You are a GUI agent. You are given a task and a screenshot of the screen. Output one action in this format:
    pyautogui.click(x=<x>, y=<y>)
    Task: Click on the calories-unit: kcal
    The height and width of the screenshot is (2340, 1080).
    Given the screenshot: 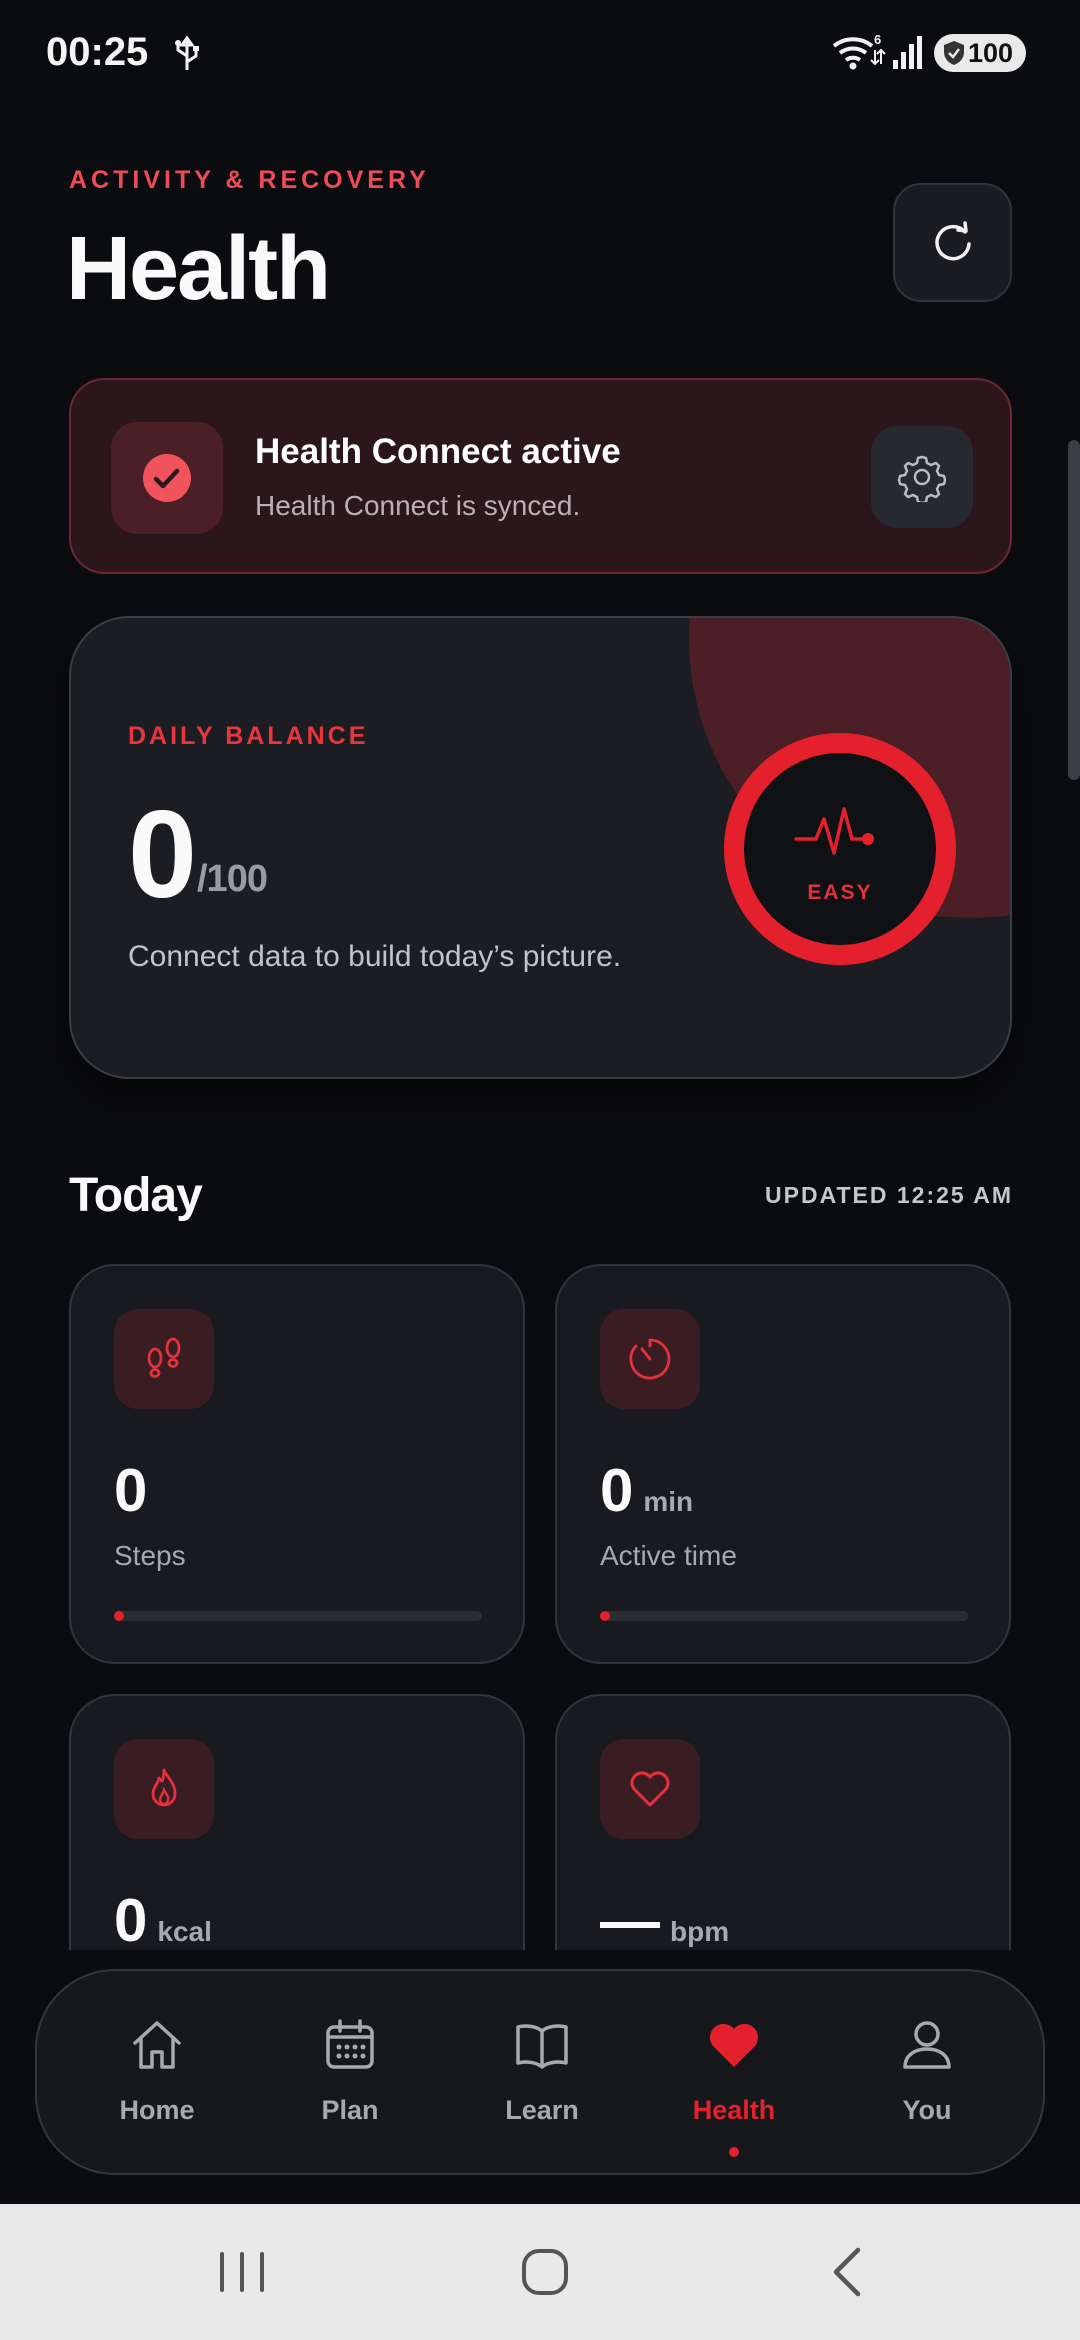 What is the action you would take?
    pyautogui.click(x=184, y=1931)
    